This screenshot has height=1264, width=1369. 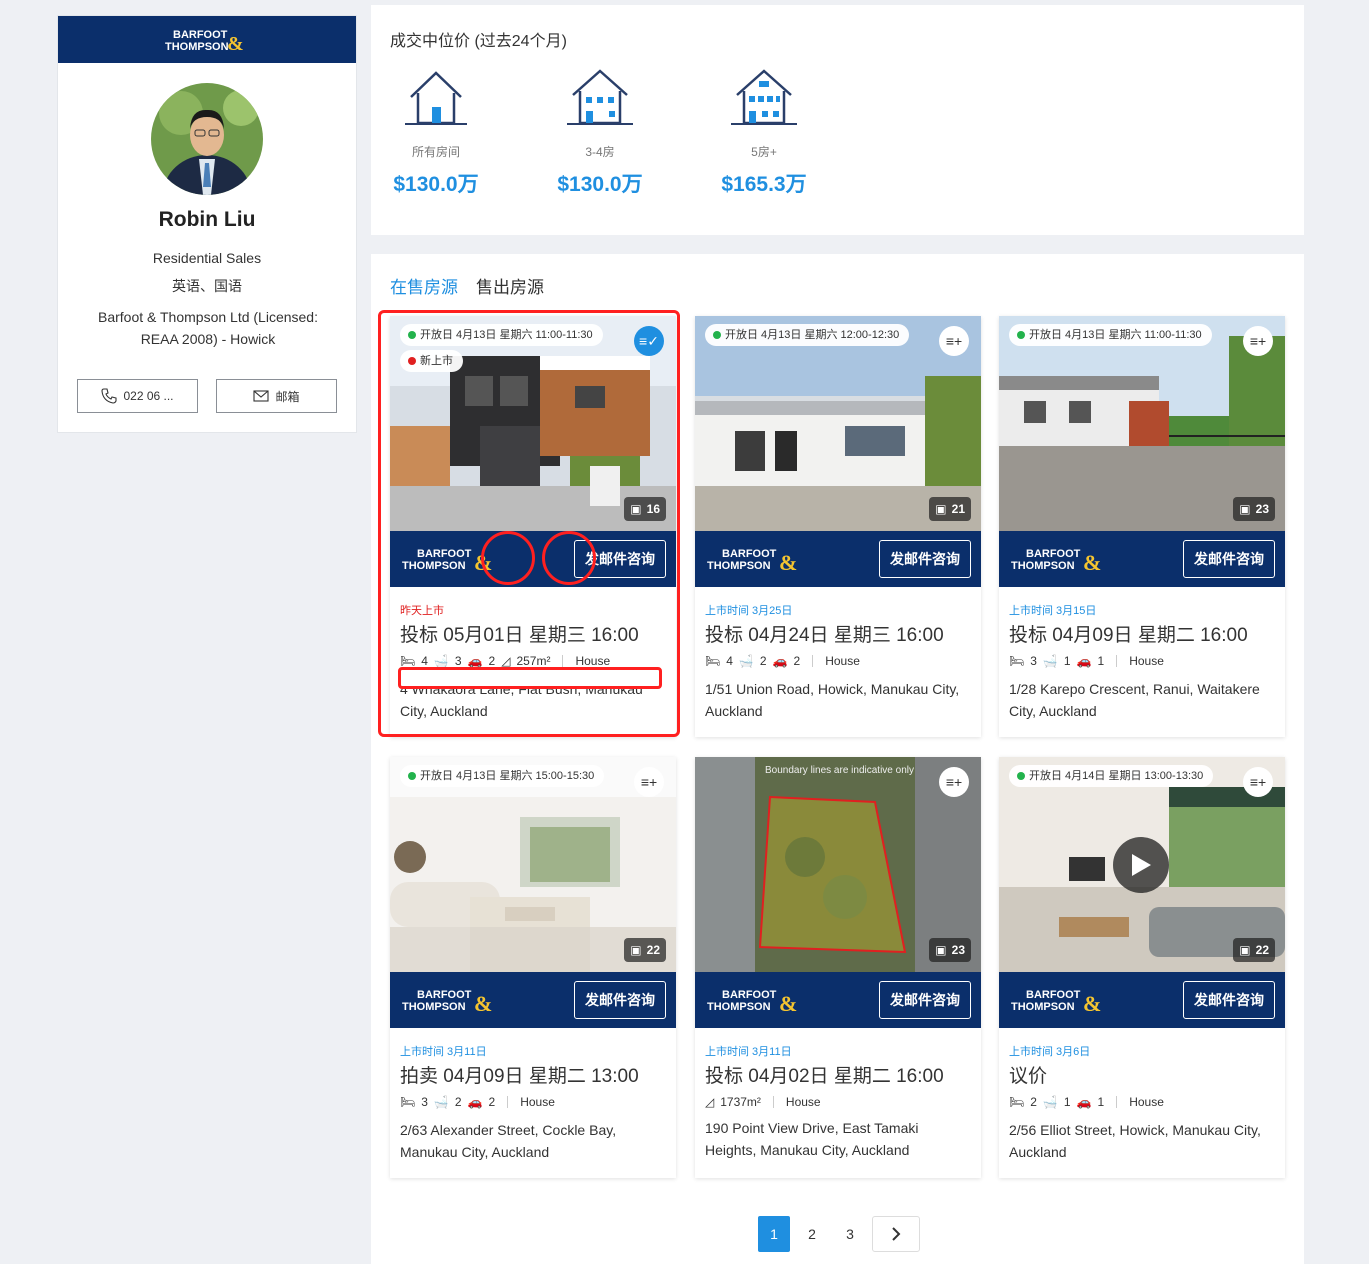 What do you see at coordinates (838, 423) in the screenshot?
I see `listing-photo: 开放日 4月13日 星期六 12:00-12:30 ≡+ ▣ 21` at bounding box center [838, 423].